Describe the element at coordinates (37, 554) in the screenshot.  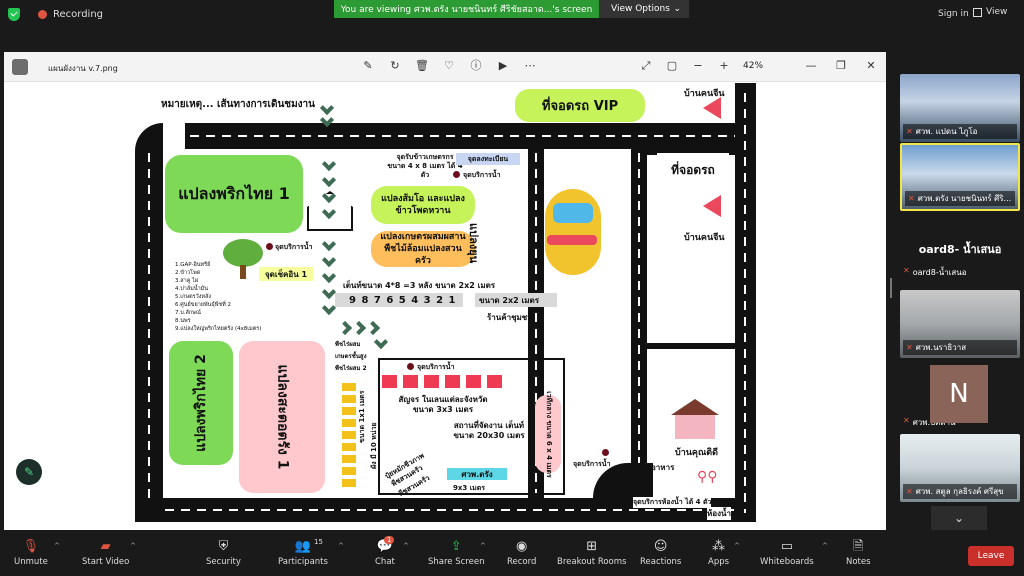
I see `unmute-button: 🎙 Unmute ^` at that location.